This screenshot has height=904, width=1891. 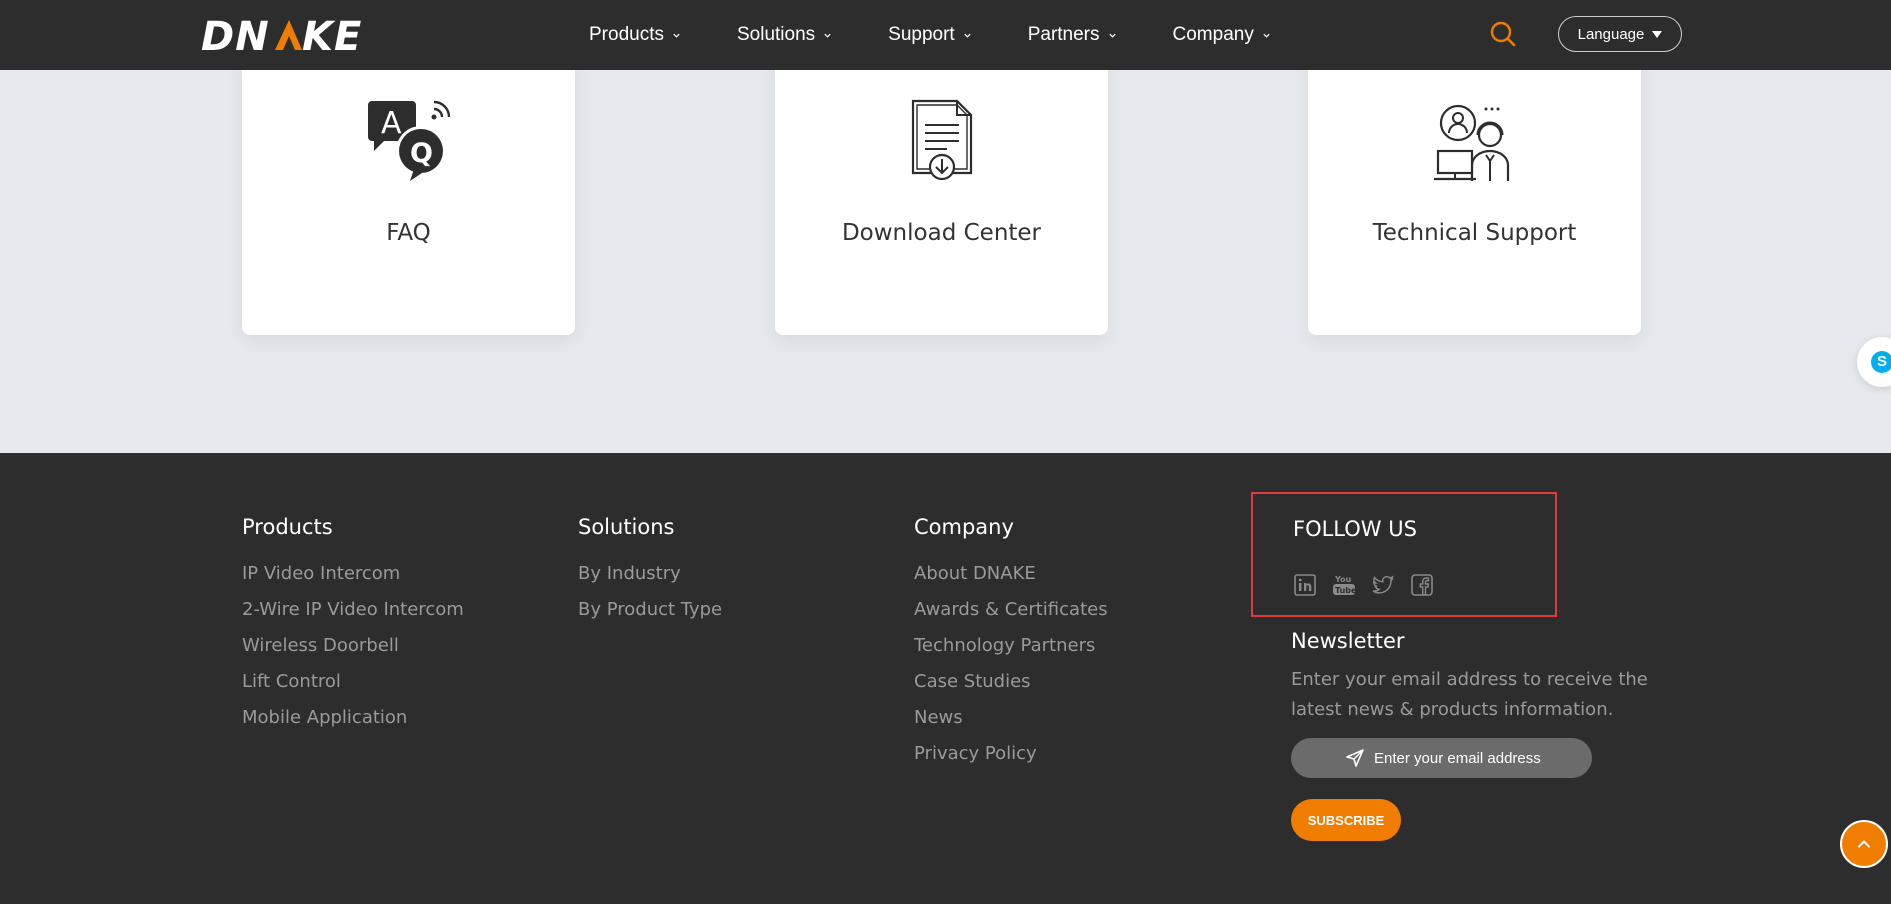 I want to click on youtube-icon: You Tube, so click(x=1344, y=585).